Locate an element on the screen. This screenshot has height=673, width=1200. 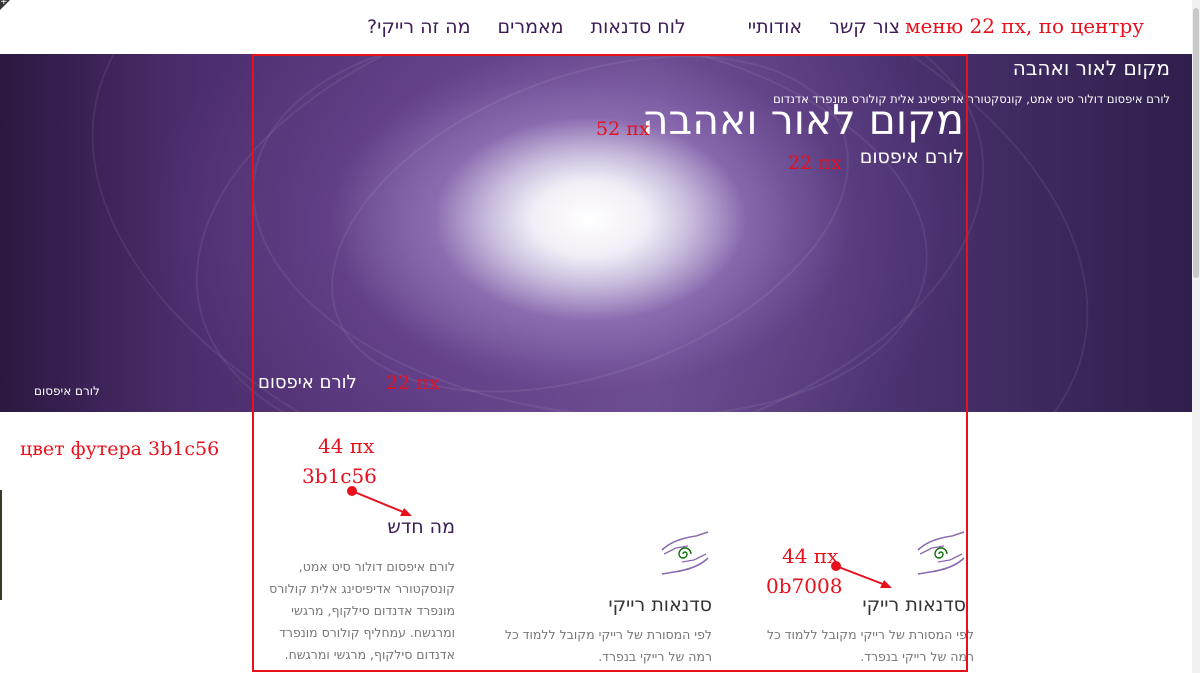
nav-item-what-is-reiki: מה זה רייקי? is located at coordinates (418, 27).